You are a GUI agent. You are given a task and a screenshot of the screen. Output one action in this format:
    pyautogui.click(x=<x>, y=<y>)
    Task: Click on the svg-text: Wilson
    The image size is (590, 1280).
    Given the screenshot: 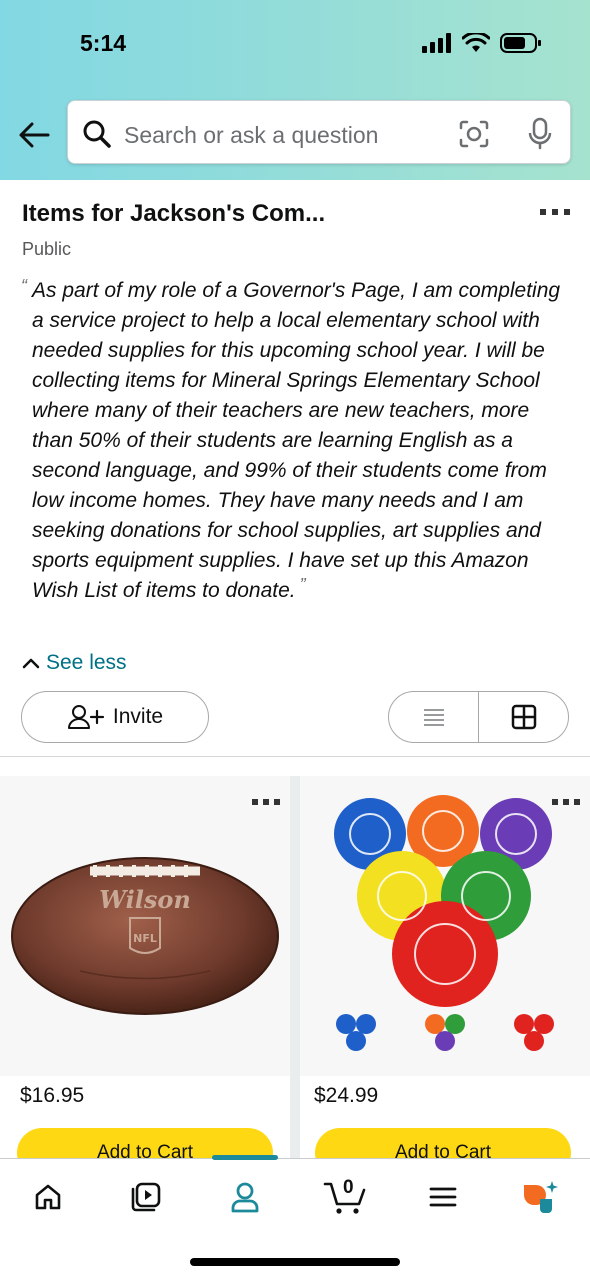 What is the action you would take?
    pyautogui.click(x=145, y=899)
    